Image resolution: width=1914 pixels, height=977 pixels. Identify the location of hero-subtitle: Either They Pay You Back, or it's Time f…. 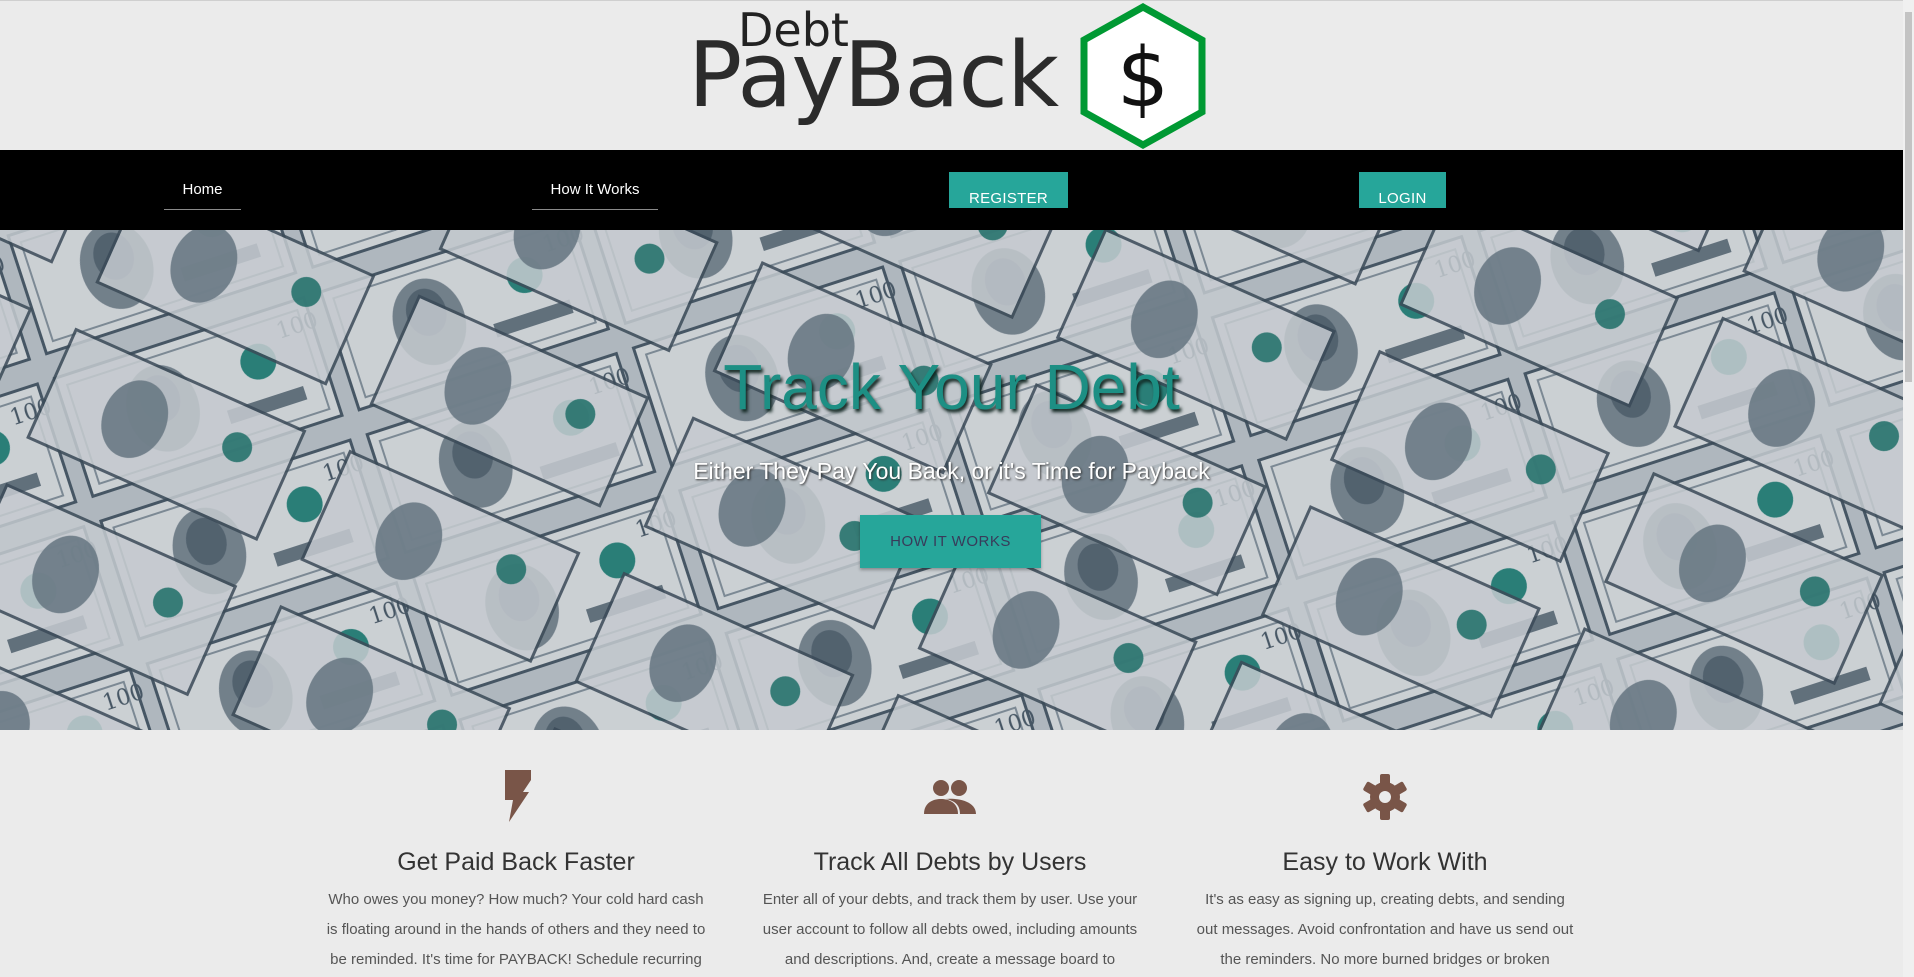
(951, 471).